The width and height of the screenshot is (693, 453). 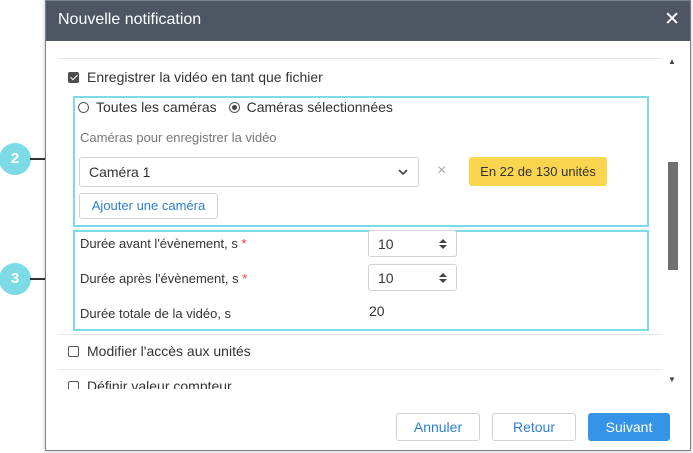 I want to click on after-event-value: 10, so click(x=386, y=278).